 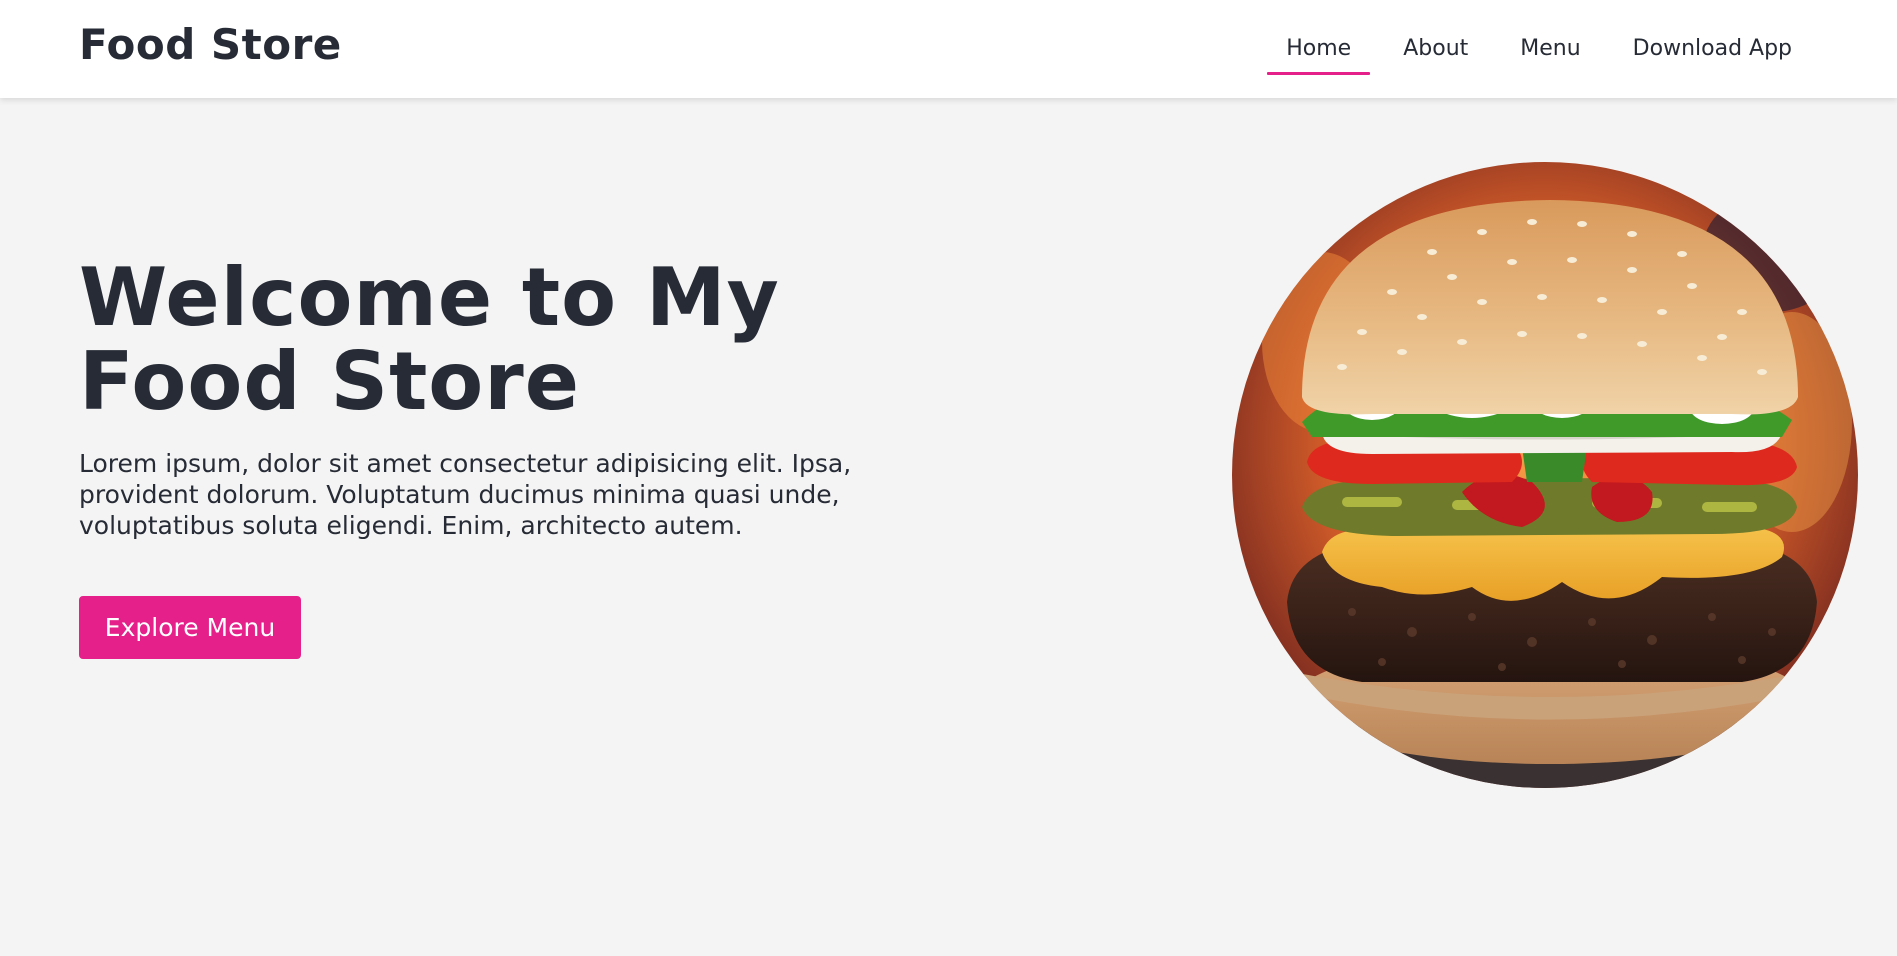 What do you see at coordinates (1319, 50) in the screenshot?
I see `nav-home: Home` at bounding box center [1319, 50].